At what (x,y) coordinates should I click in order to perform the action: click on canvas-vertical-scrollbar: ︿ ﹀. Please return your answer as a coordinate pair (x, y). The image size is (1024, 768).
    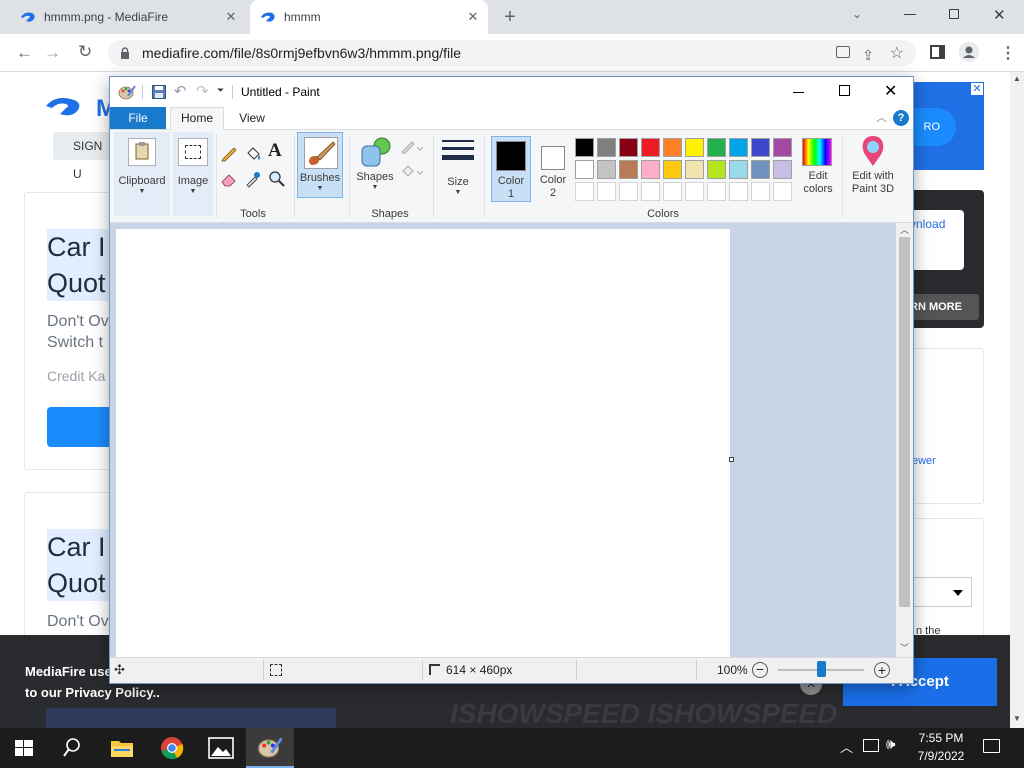
    Looking at the image, I should click on (904, 440).